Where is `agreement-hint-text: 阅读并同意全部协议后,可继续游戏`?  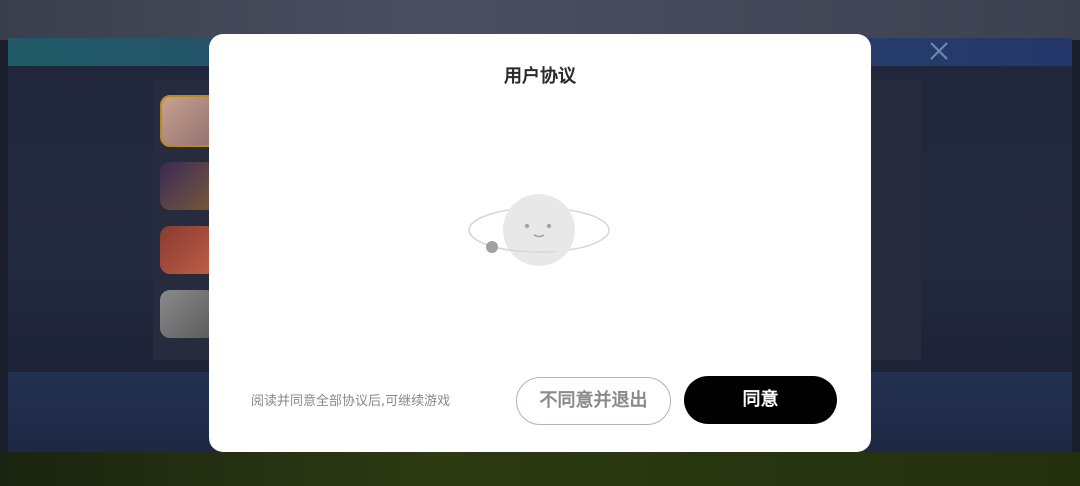 agreement-hint-text: 阅读并同意全部协议后,可继续游戏 is located at coordinates (351, 401).